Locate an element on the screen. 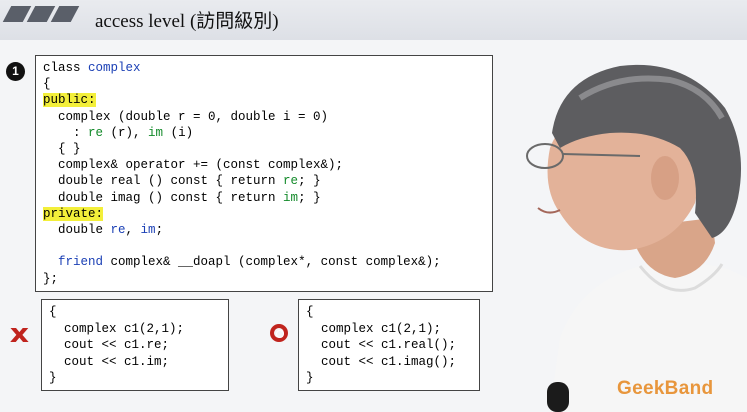  code-token: { } is located at coordinates (62, 149).